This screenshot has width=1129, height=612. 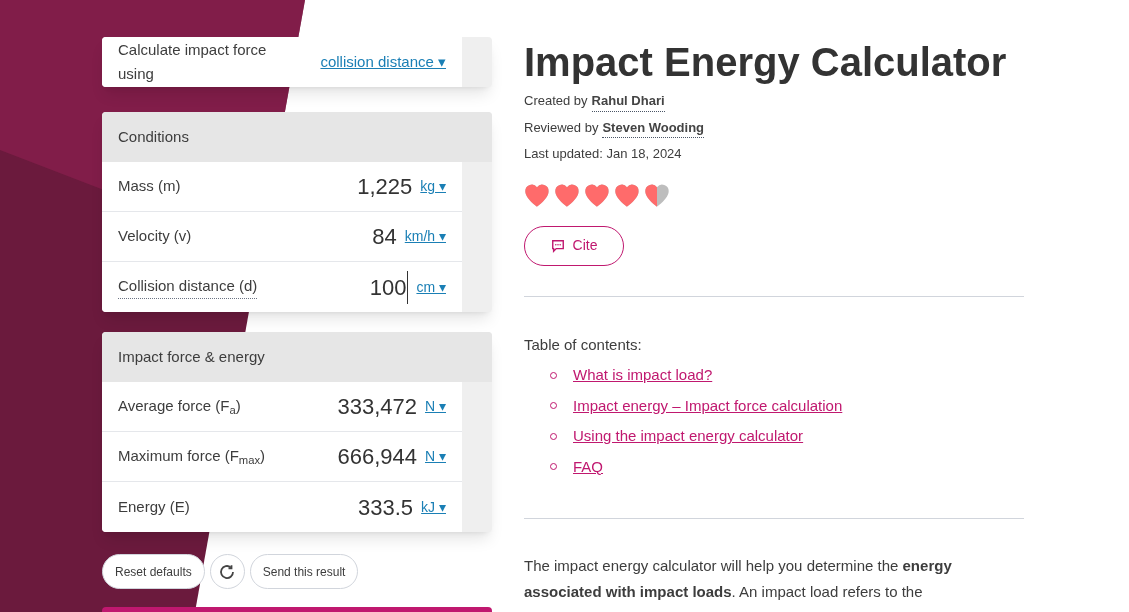 I want to click on field-label: Velocity (v), so click(x=155, y=236).